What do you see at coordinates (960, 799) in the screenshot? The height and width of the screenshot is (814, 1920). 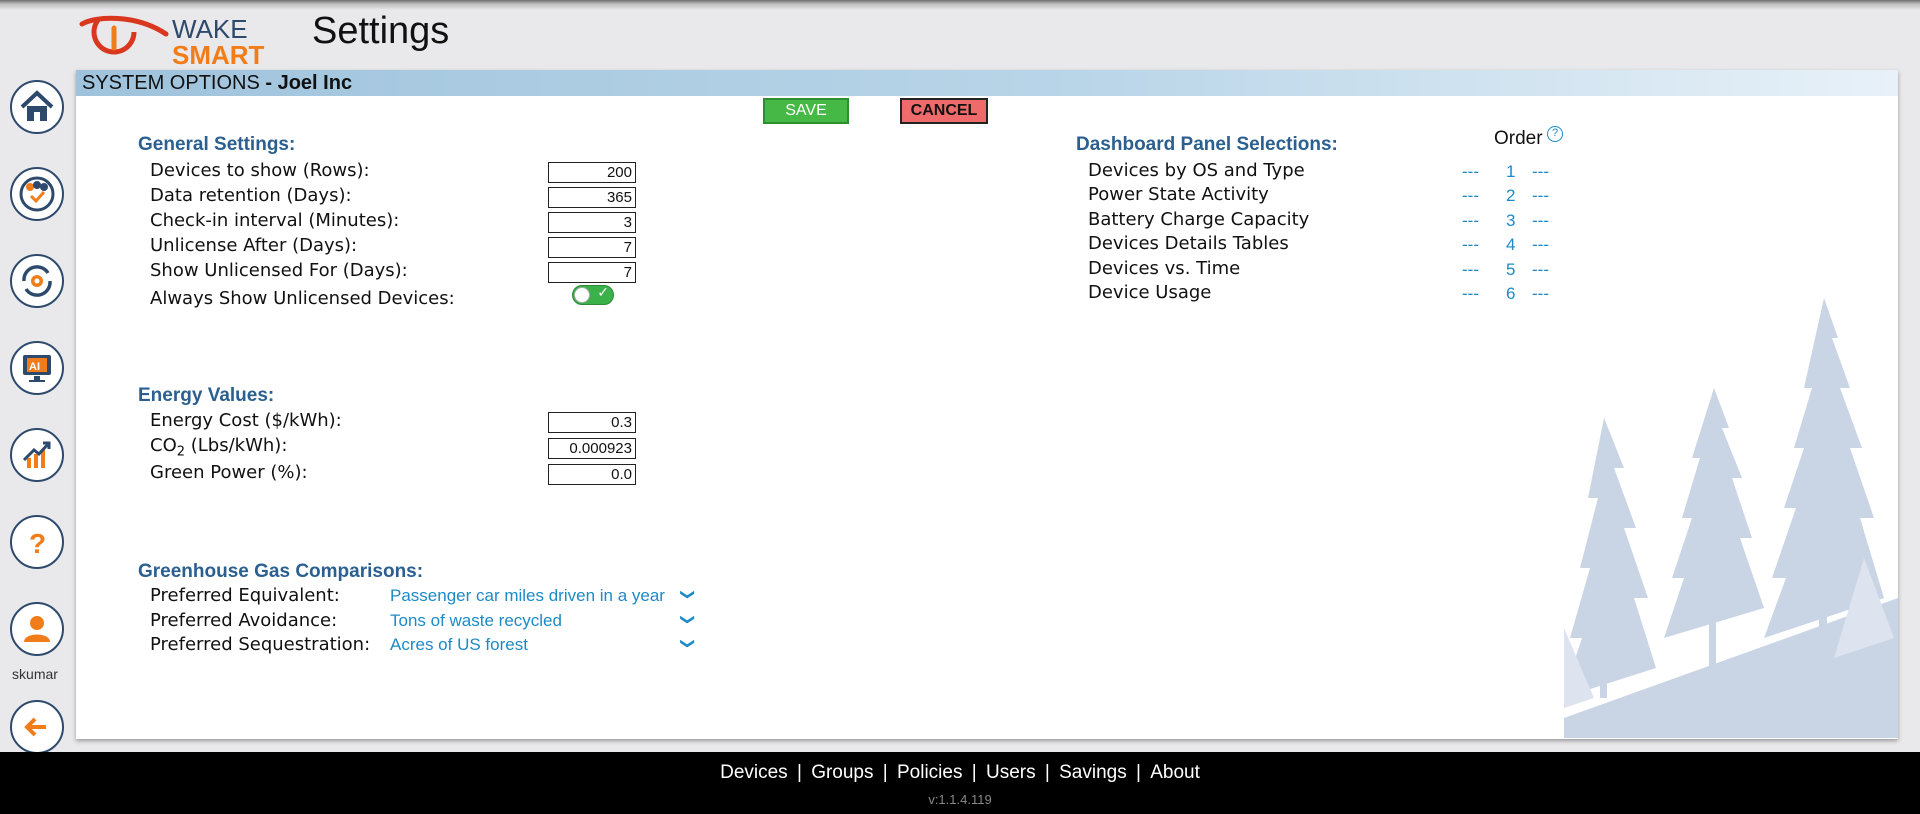 I see `version-label: v:1.1.4.119` at bounding box center [960, 799].